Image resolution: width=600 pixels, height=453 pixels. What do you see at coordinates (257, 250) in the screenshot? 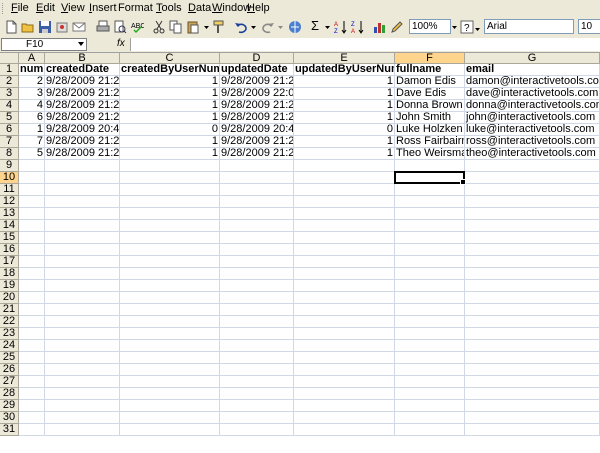
I see `cell-d16` at bounding box center [257, 250].